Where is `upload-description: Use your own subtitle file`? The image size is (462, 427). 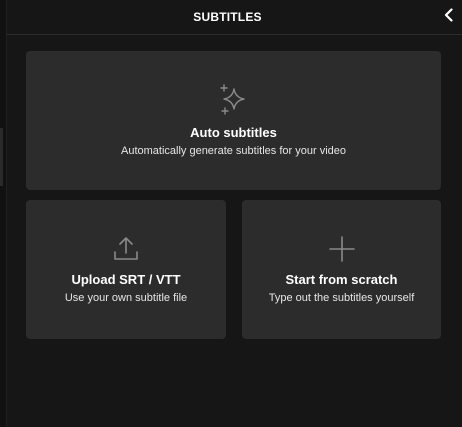 upload-description: Use your own subtitle file is located at coordinates (126, 298).